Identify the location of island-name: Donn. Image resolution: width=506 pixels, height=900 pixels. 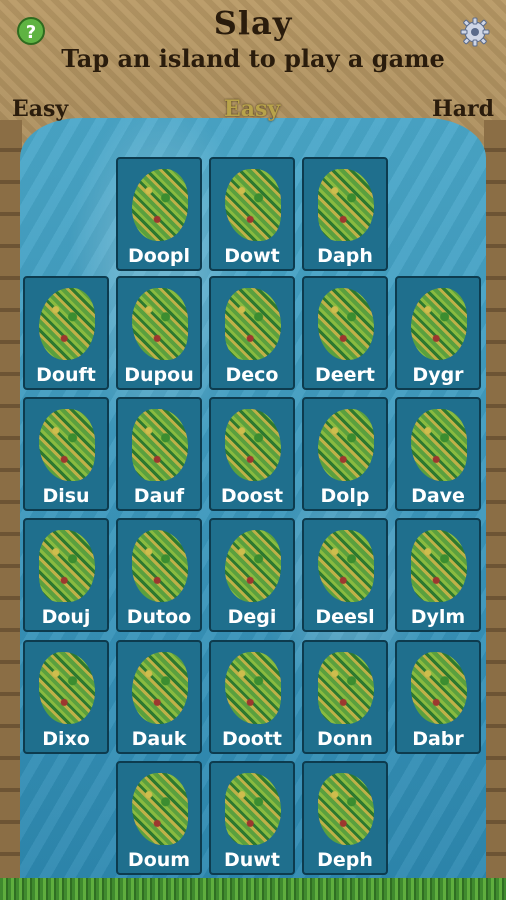
(345, 739).